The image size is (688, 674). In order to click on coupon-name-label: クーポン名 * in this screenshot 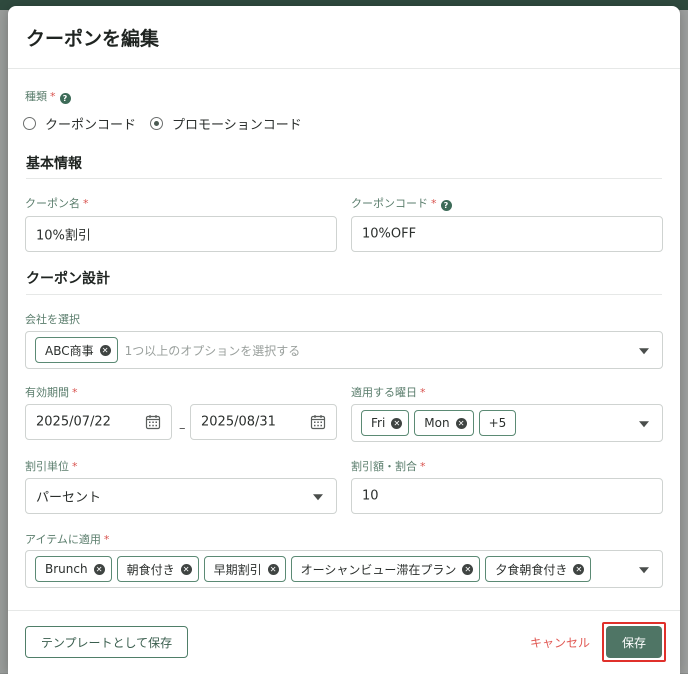, I will do `click(57, 203)`.